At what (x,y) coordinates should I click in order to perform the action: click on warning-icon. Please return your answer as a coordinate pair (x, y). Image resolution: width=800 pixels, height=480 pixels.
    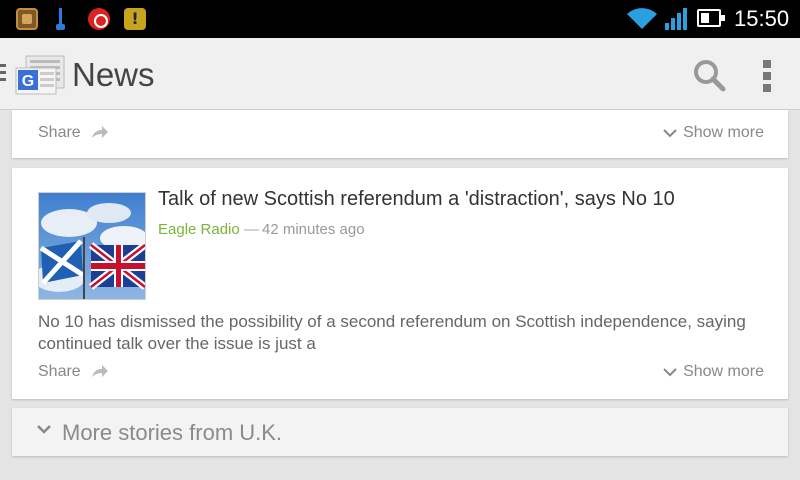
    Looking at the image, I should click on (135, 19).